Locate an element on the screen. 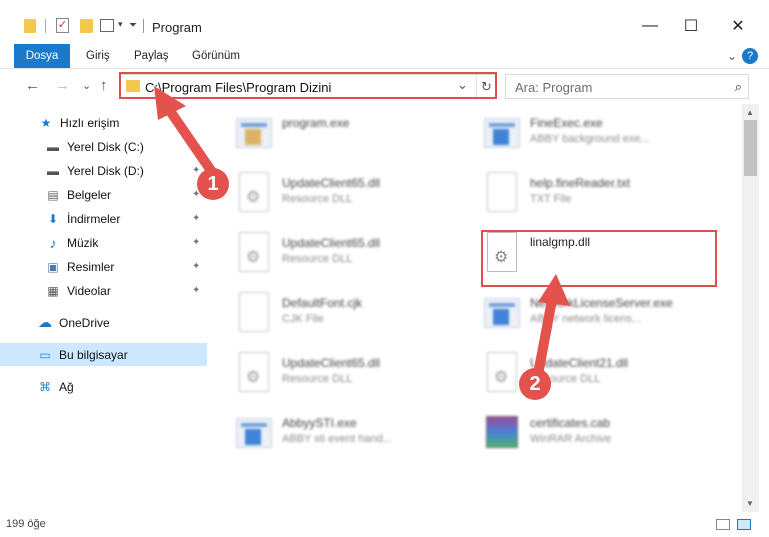  tab-file: Dosya is located at coordinates (42, 56).